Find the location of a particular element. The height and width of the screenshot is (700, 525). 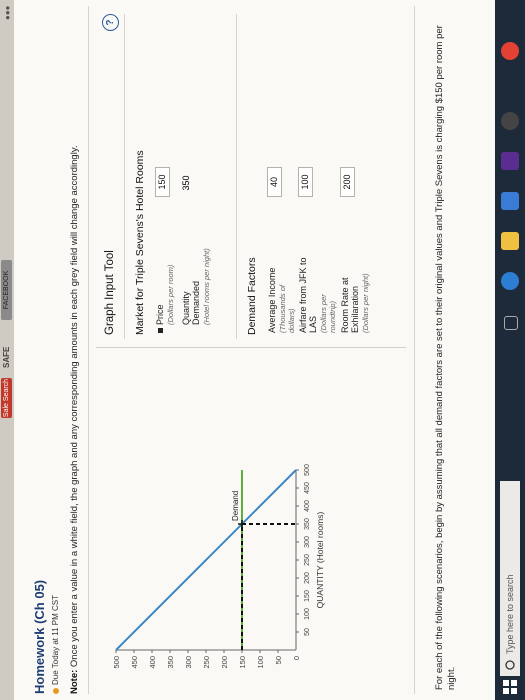

x-tick-label: 250 is located at coordinates (307, 560).